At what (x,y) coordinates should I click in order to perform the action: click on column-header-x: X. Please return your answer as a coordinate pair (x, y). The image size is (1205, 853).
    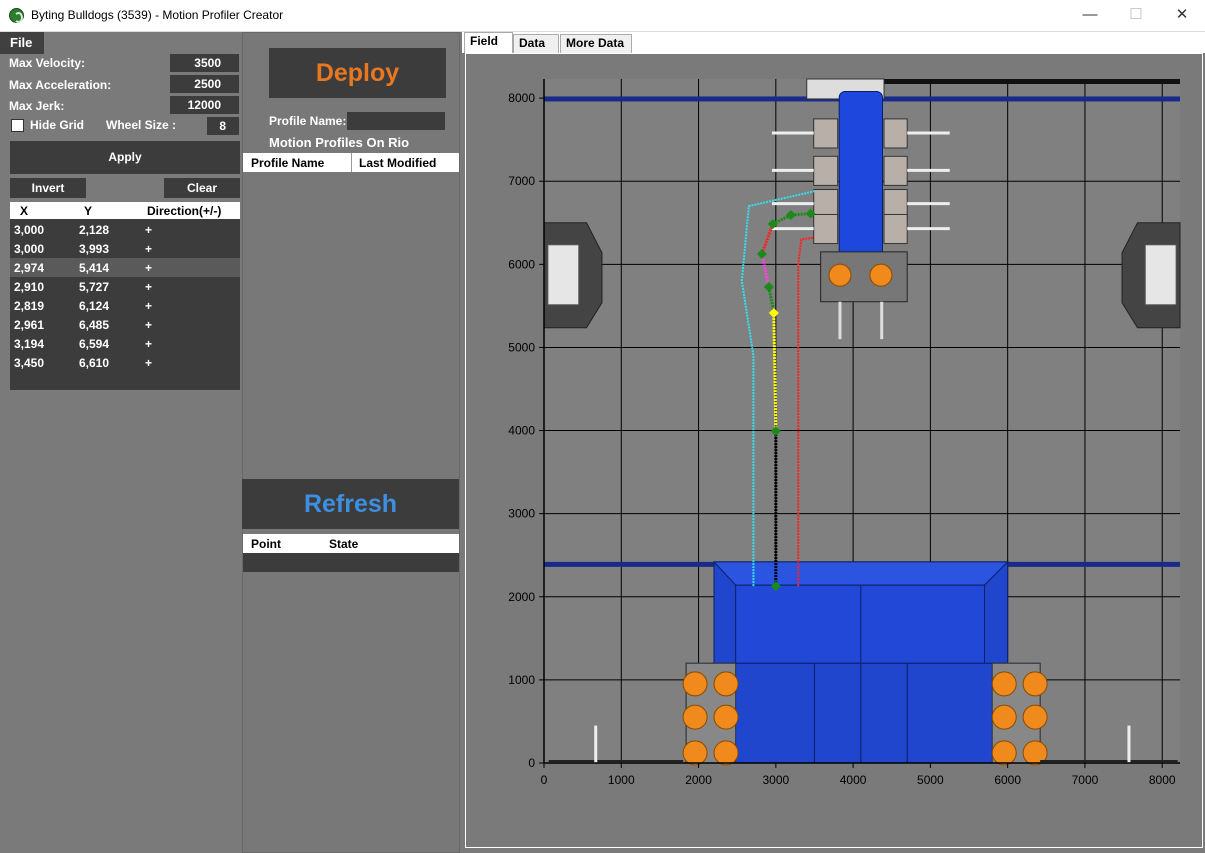
    Looking at the image, I should click on (24, 211).